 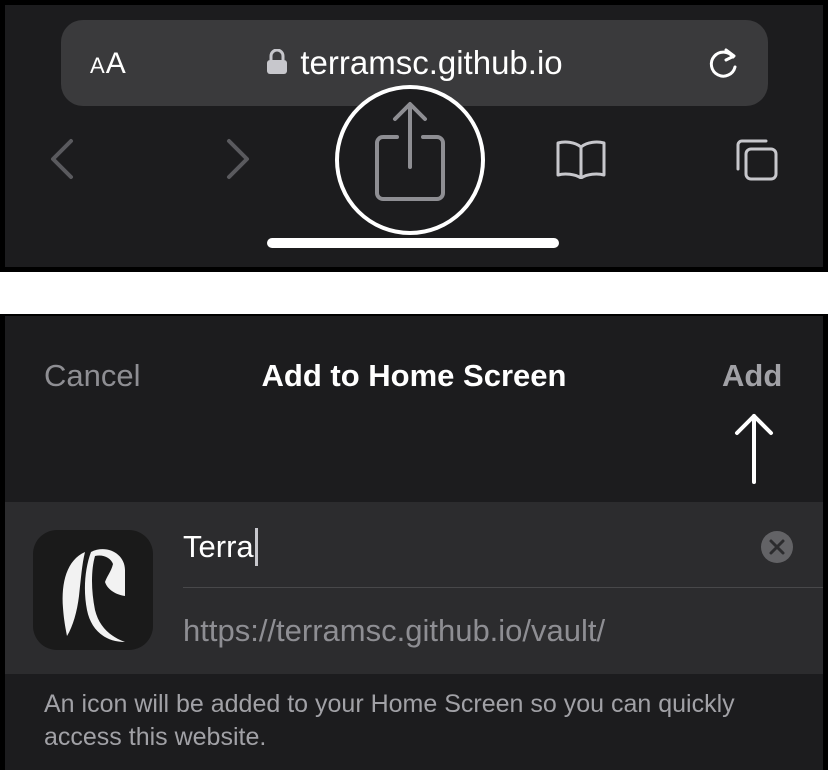 I want to click on add-button: Add, so click(x=752, y=376).